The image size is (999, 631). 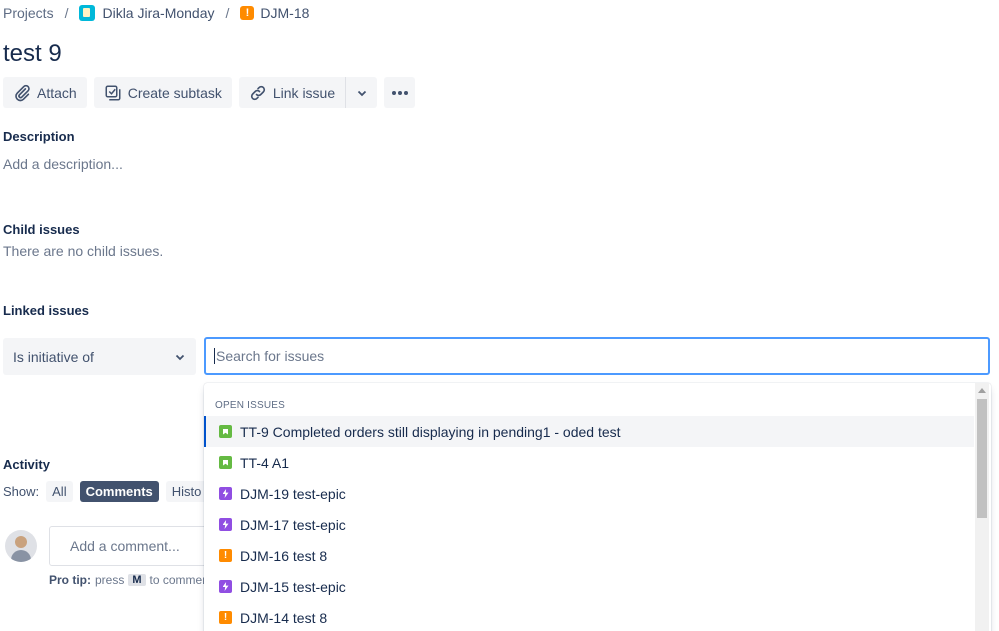 I want to click on link-issue-button: Link issue, so click(x=292, y=92).